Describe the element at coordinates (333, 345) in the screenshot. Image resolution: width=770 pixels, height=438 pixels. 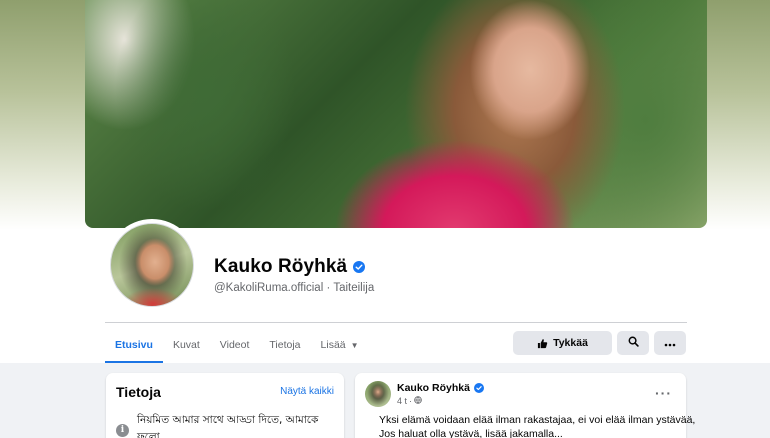
I see `tab-label: Lisää` at that location.